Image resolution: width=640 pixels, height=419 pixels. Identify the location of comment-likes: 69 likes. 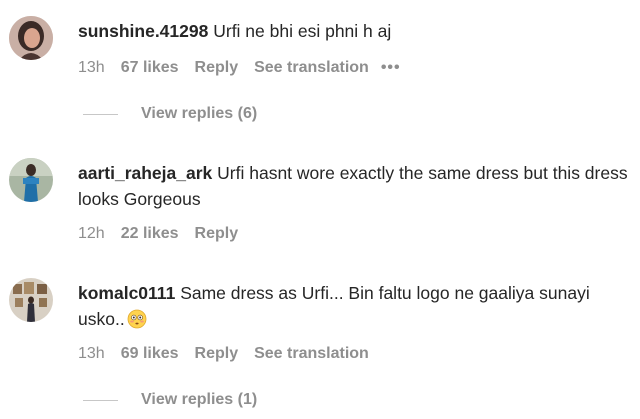
(150, 354).